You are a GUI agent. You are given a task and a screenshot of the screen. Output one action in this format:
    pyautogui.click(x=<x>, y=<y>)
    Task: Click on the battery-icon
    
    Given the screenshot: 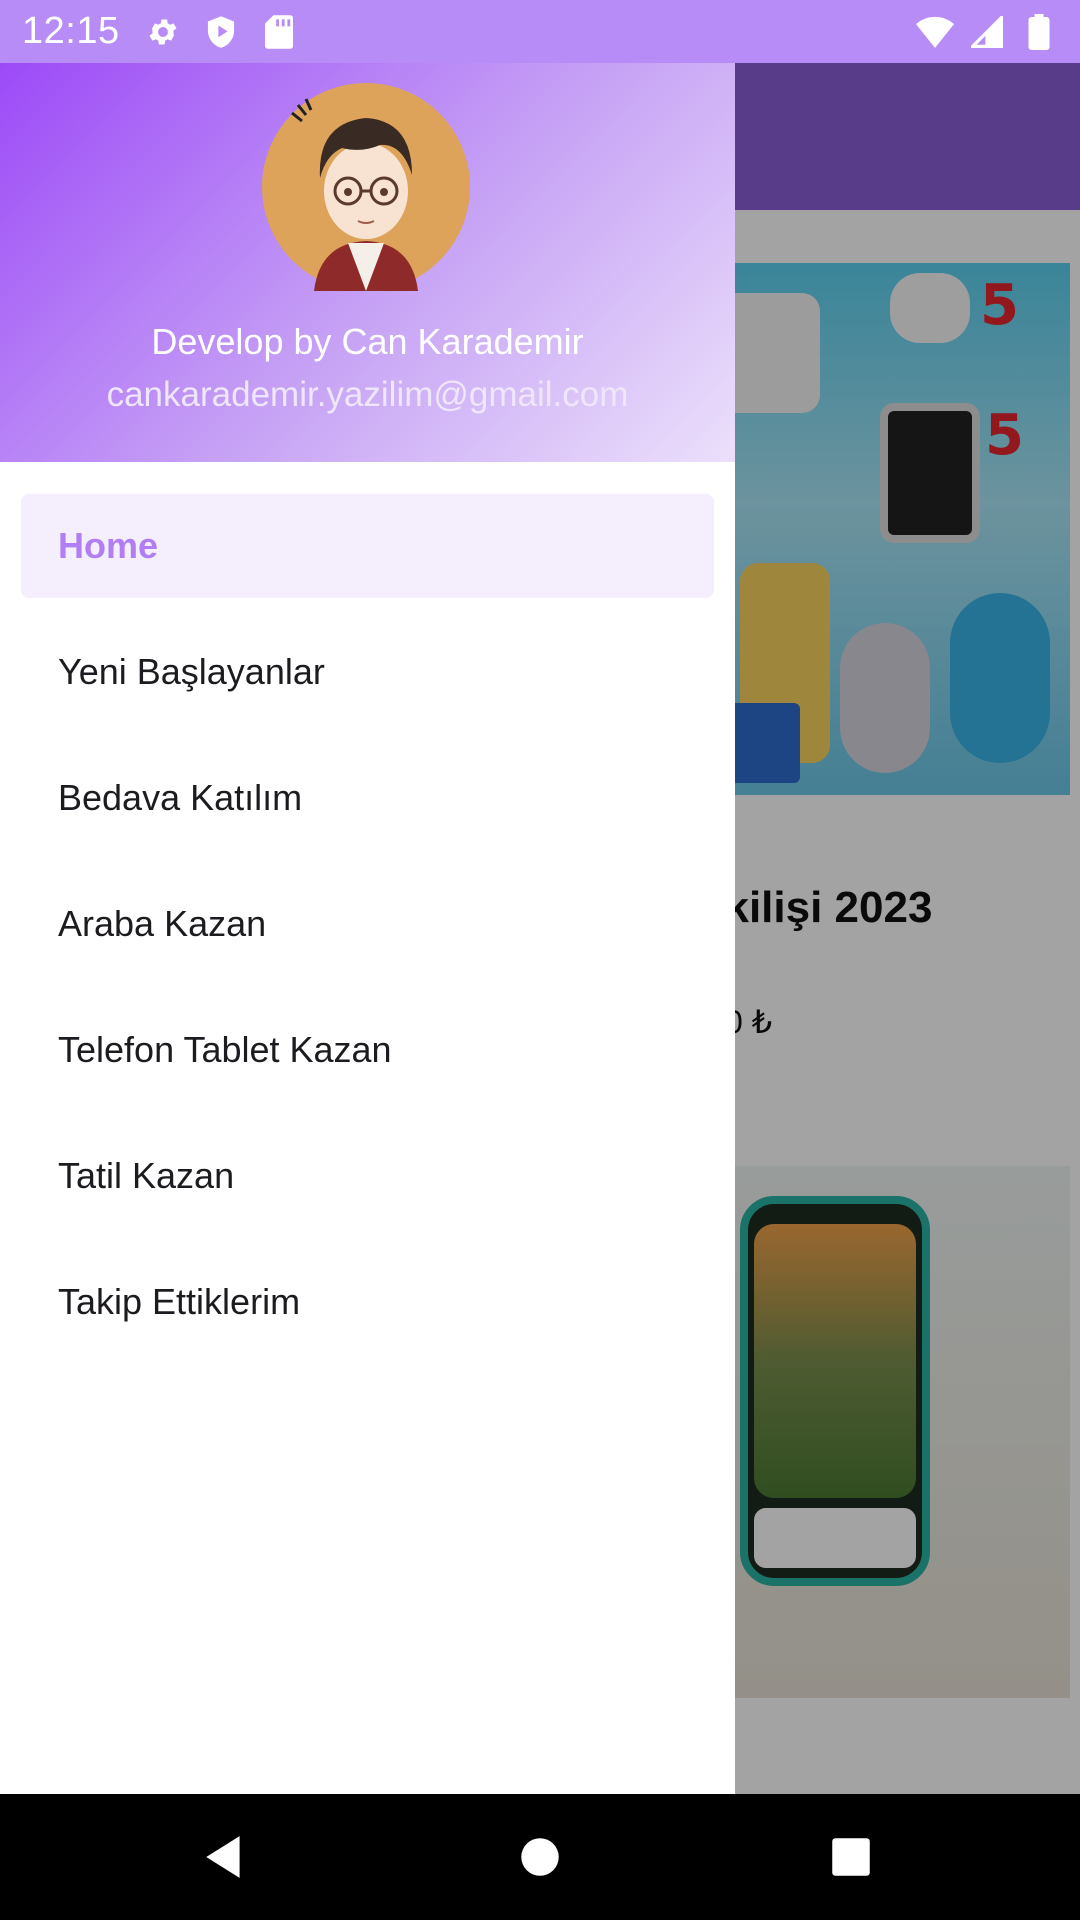 What is the action you would take?
    pyautogui.click(x=1039, y=32)
    